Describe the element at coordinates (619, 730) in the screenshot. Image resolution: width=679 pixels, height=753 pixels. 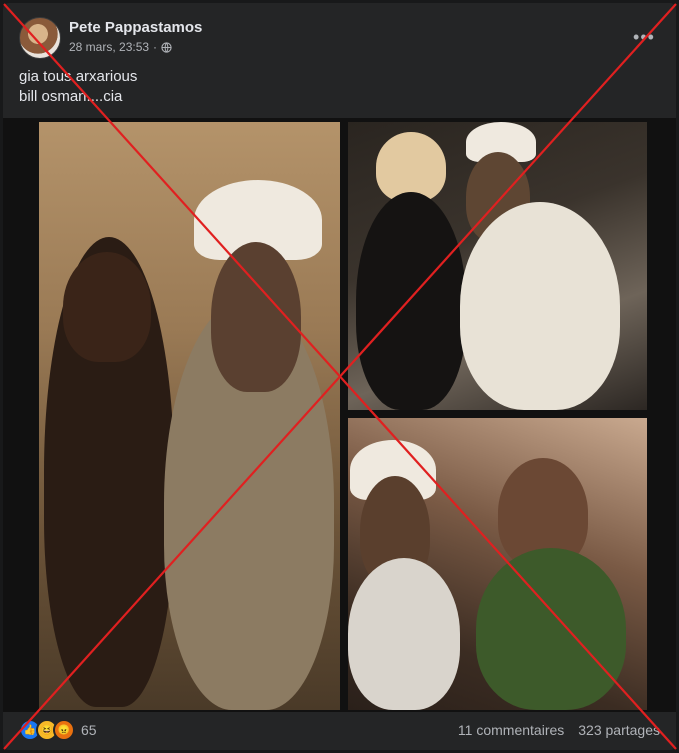
I see `shares-count: 323 partages` at that location.